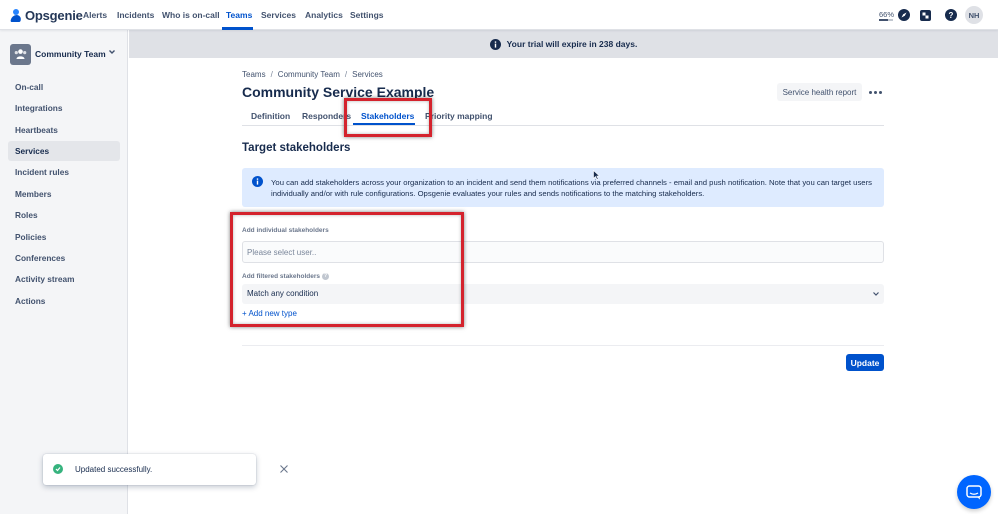 This screenshot has height=514, width=998. I want to click on breadcrumb: Teams / Community Team / Services, so click(312, 74).